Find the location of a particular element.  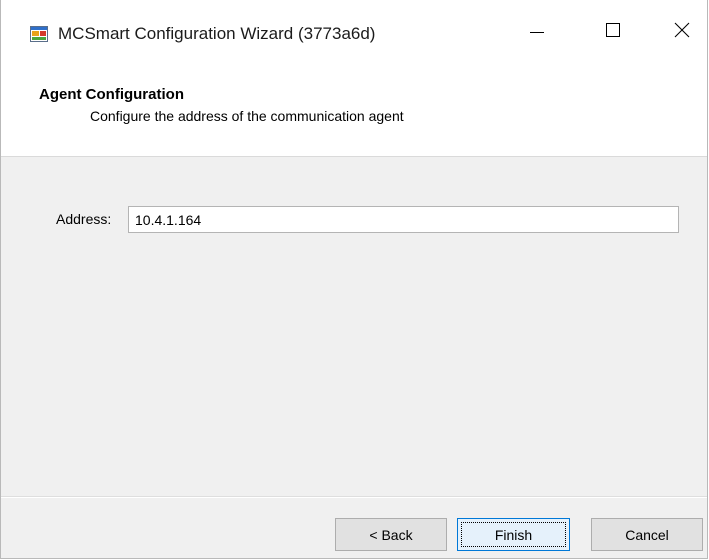

close-icon is located at coordinates (682, 30).